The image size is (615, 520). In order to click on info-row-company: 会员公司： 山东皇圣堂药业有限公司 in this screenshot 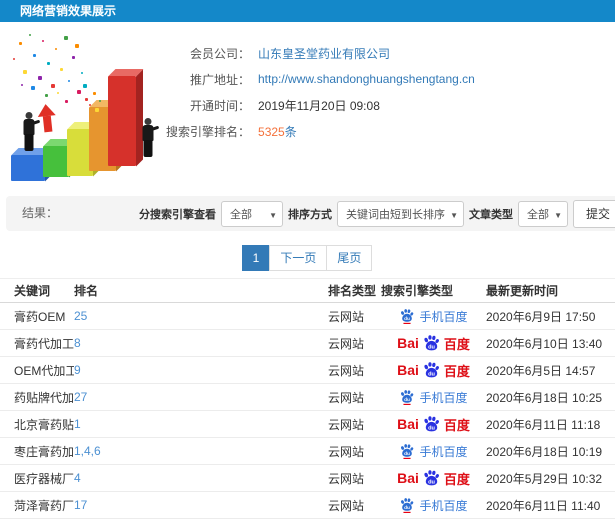, I will do `click(320, 53)`.